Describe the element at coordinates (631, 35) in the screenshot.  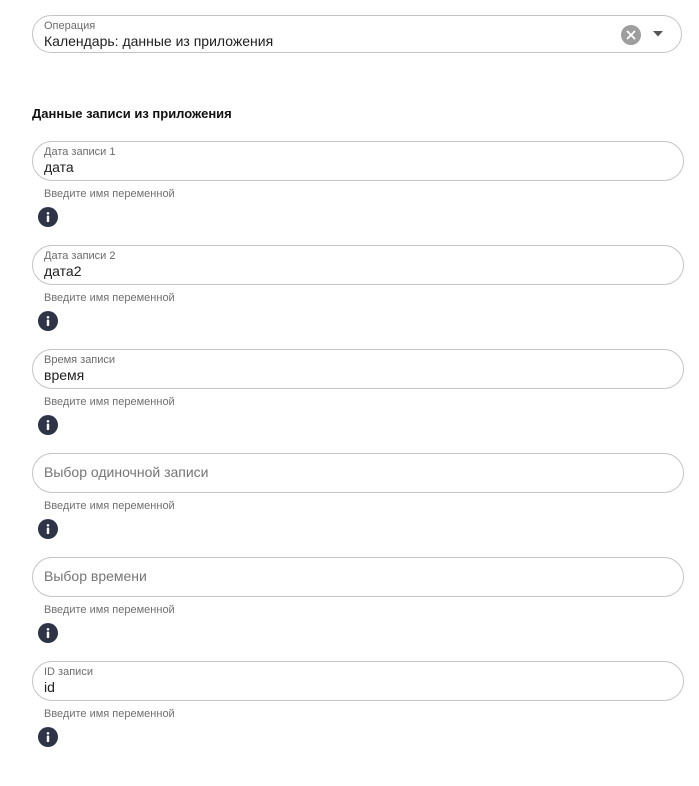
I see `close-circle-icon` at that location.